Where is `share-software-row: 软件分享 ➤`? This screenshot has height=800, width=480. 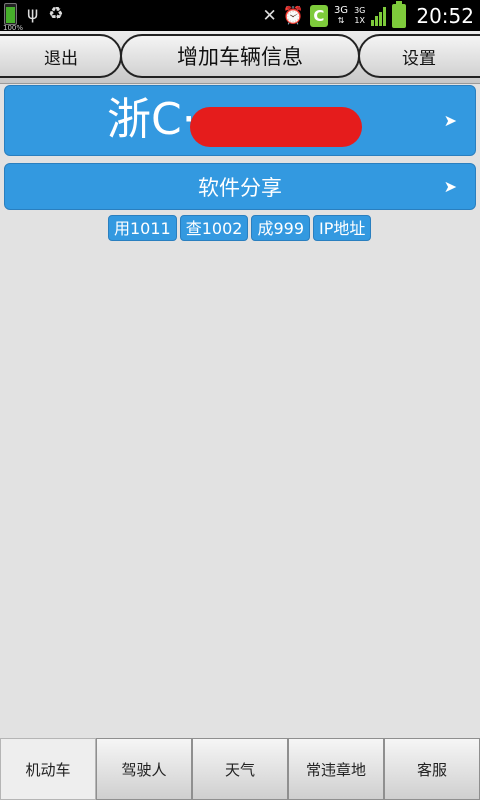
share-software-row: 软件分享 ➤ is located at coordinates (240, 186).